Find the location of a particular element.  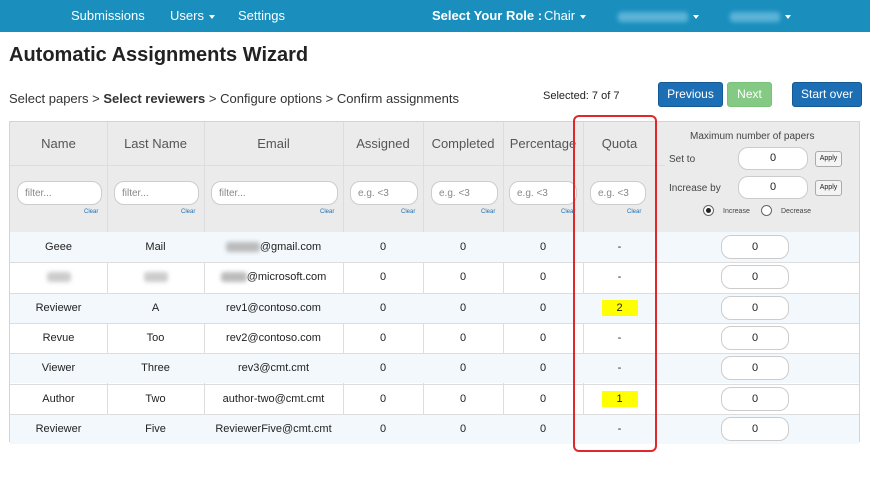

cell-quota: 2 is located at coordinates (619, 308).